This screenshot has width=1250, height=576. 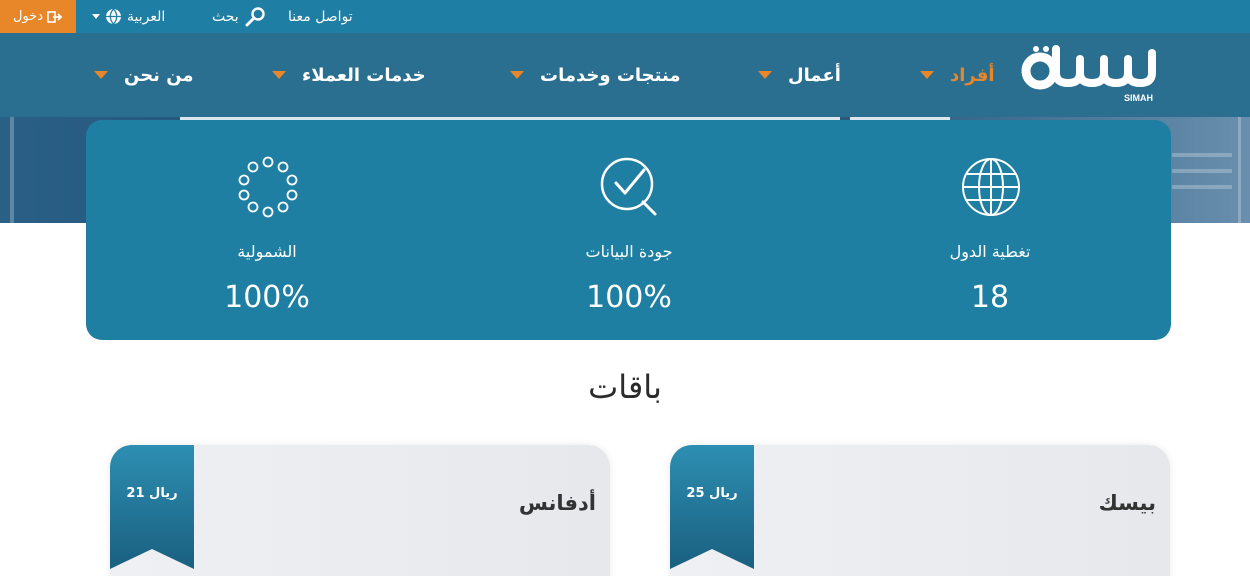 I want to click on nav-label: منتجات وخدمات, so click(x=610, y=75).